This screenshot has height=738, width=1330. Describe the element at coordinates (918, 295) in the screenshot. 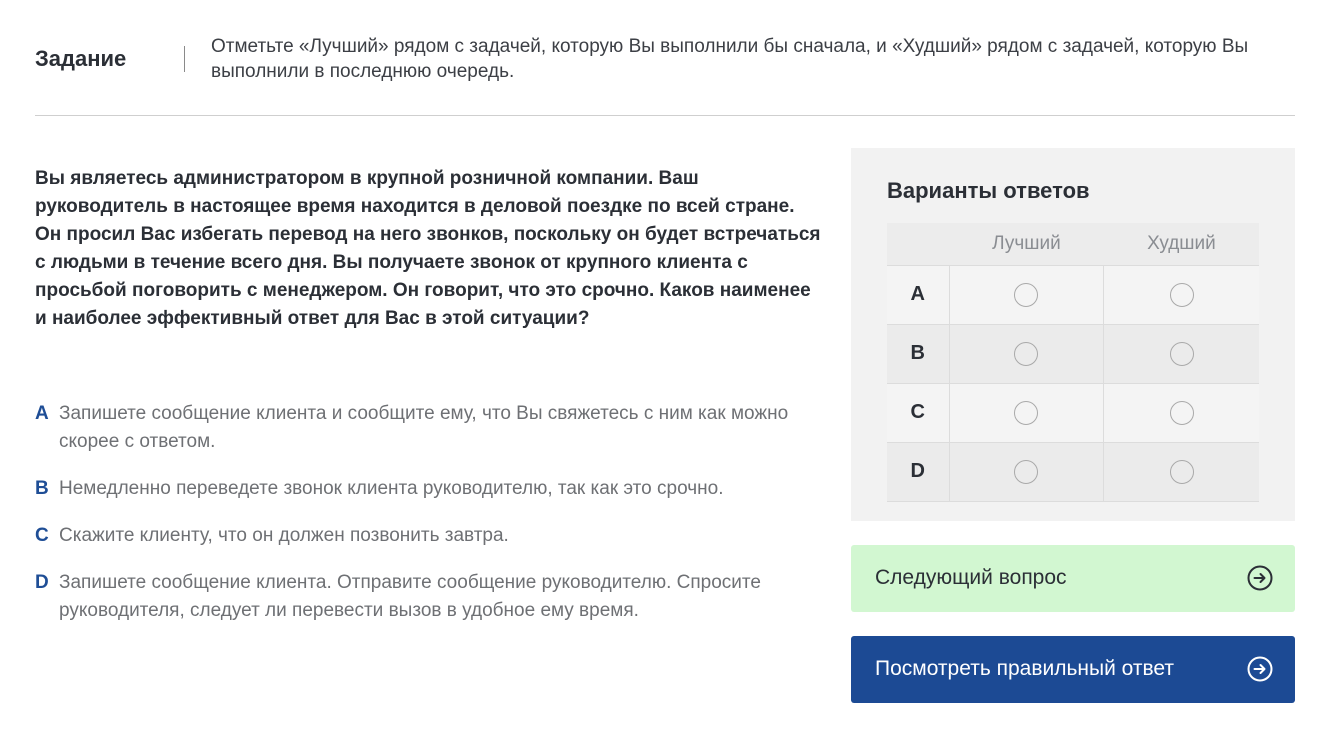

I see `row-label: A` at that location.